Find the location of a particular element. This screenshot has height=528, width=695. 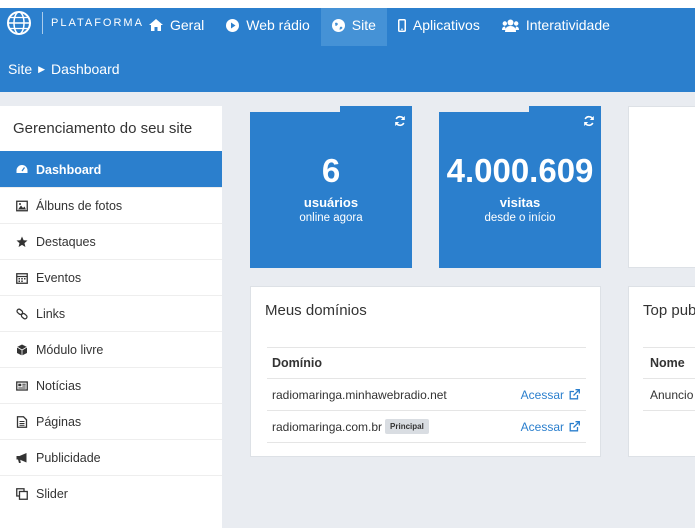

table-row: Anuncio is located at coordinates (669, 395).